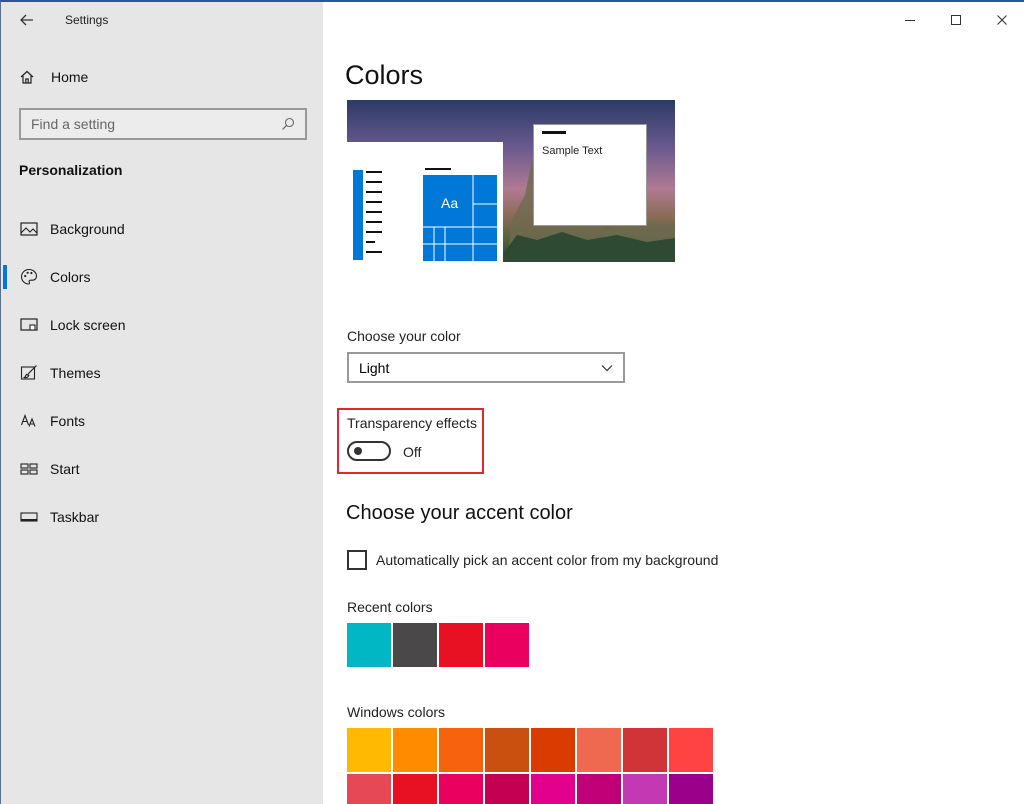  I want to click on nav-item-label: Background, so click(87, 229).